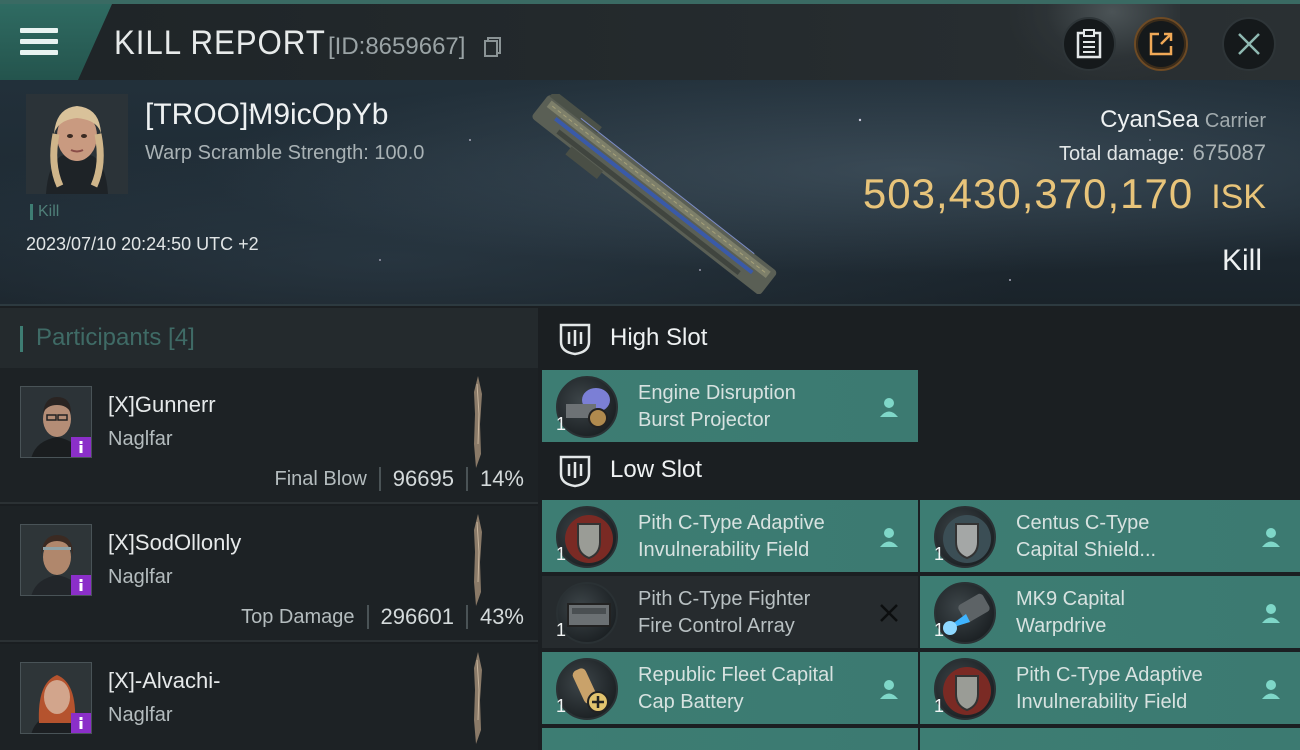 The image size is (1300, 750). I want to click on share-icon, so click(1161, 44).